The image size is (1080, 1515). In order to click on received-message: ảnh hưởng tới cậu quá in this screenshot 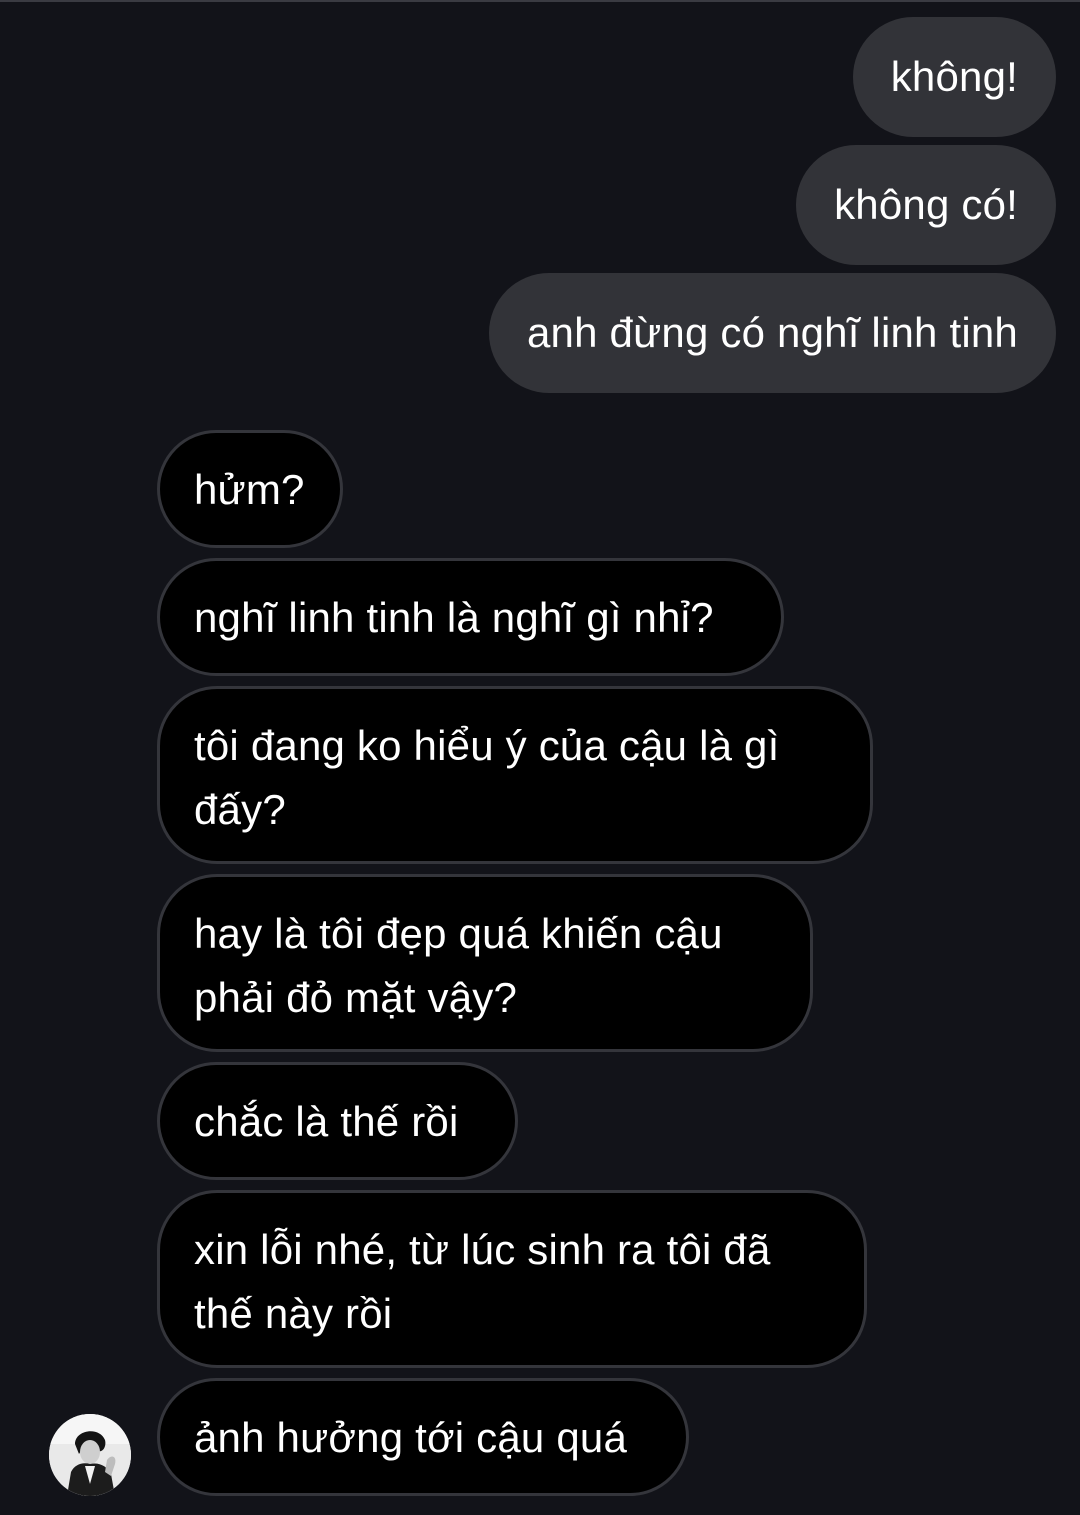, I will do `click(423, 1437)`.